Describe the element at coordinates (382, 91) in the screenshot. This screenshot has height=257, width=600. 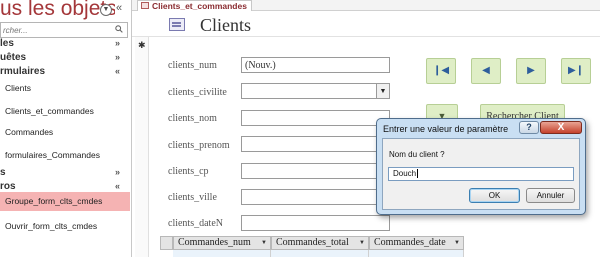
I see `dropdown-arrow-icon: ▼` at that location.